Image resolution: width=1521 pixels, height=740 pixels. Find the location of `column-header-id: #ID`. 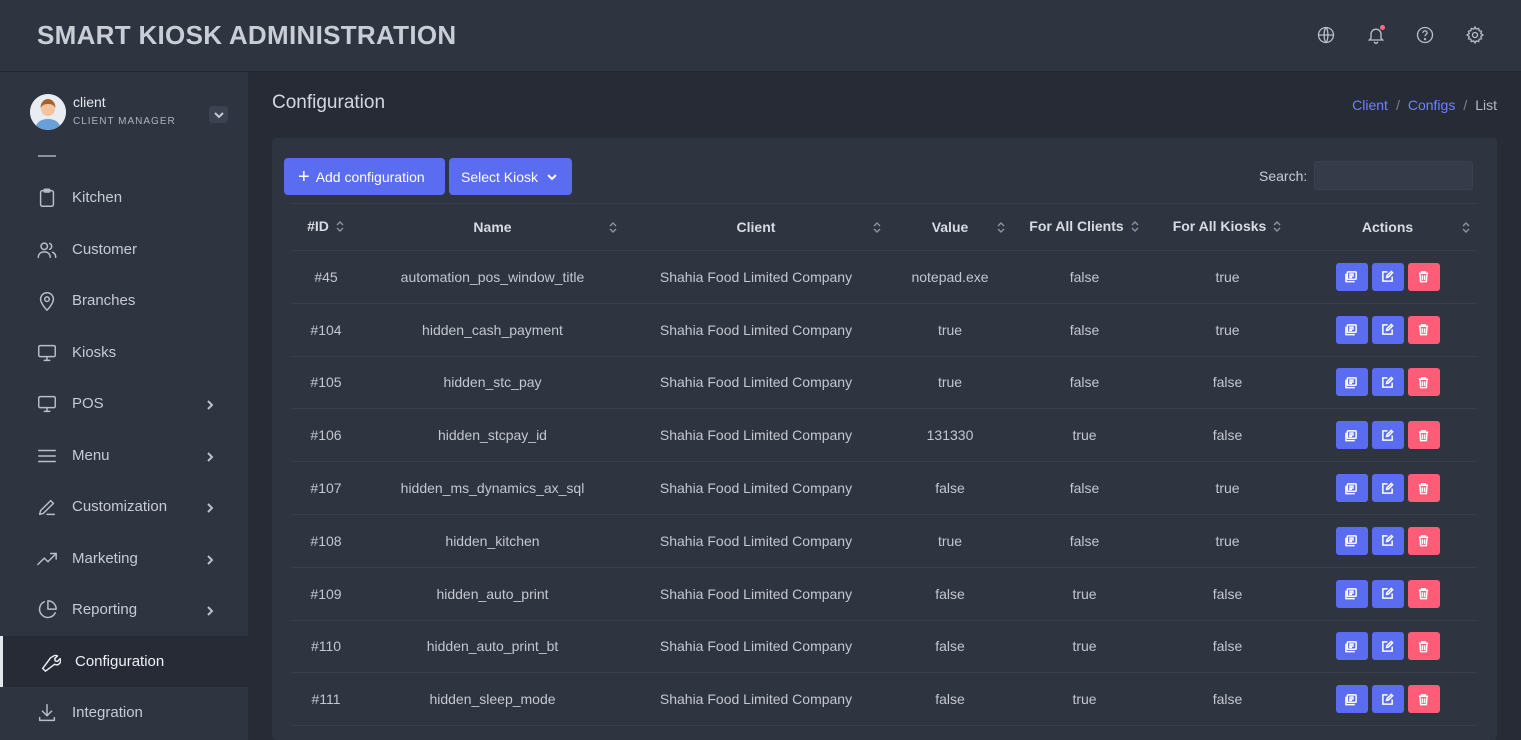

column-header-id: #ID is located at coordinates (326, 227).